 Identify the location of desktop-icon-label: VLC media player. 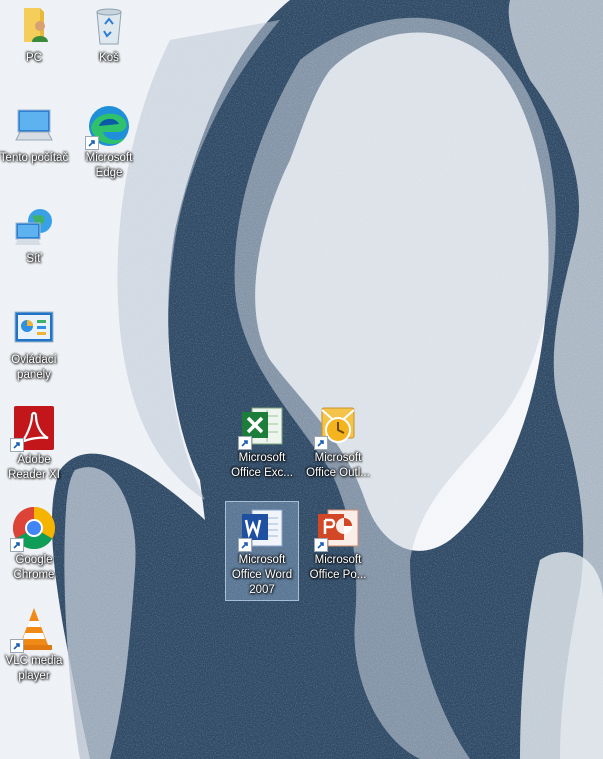
(34, 668).